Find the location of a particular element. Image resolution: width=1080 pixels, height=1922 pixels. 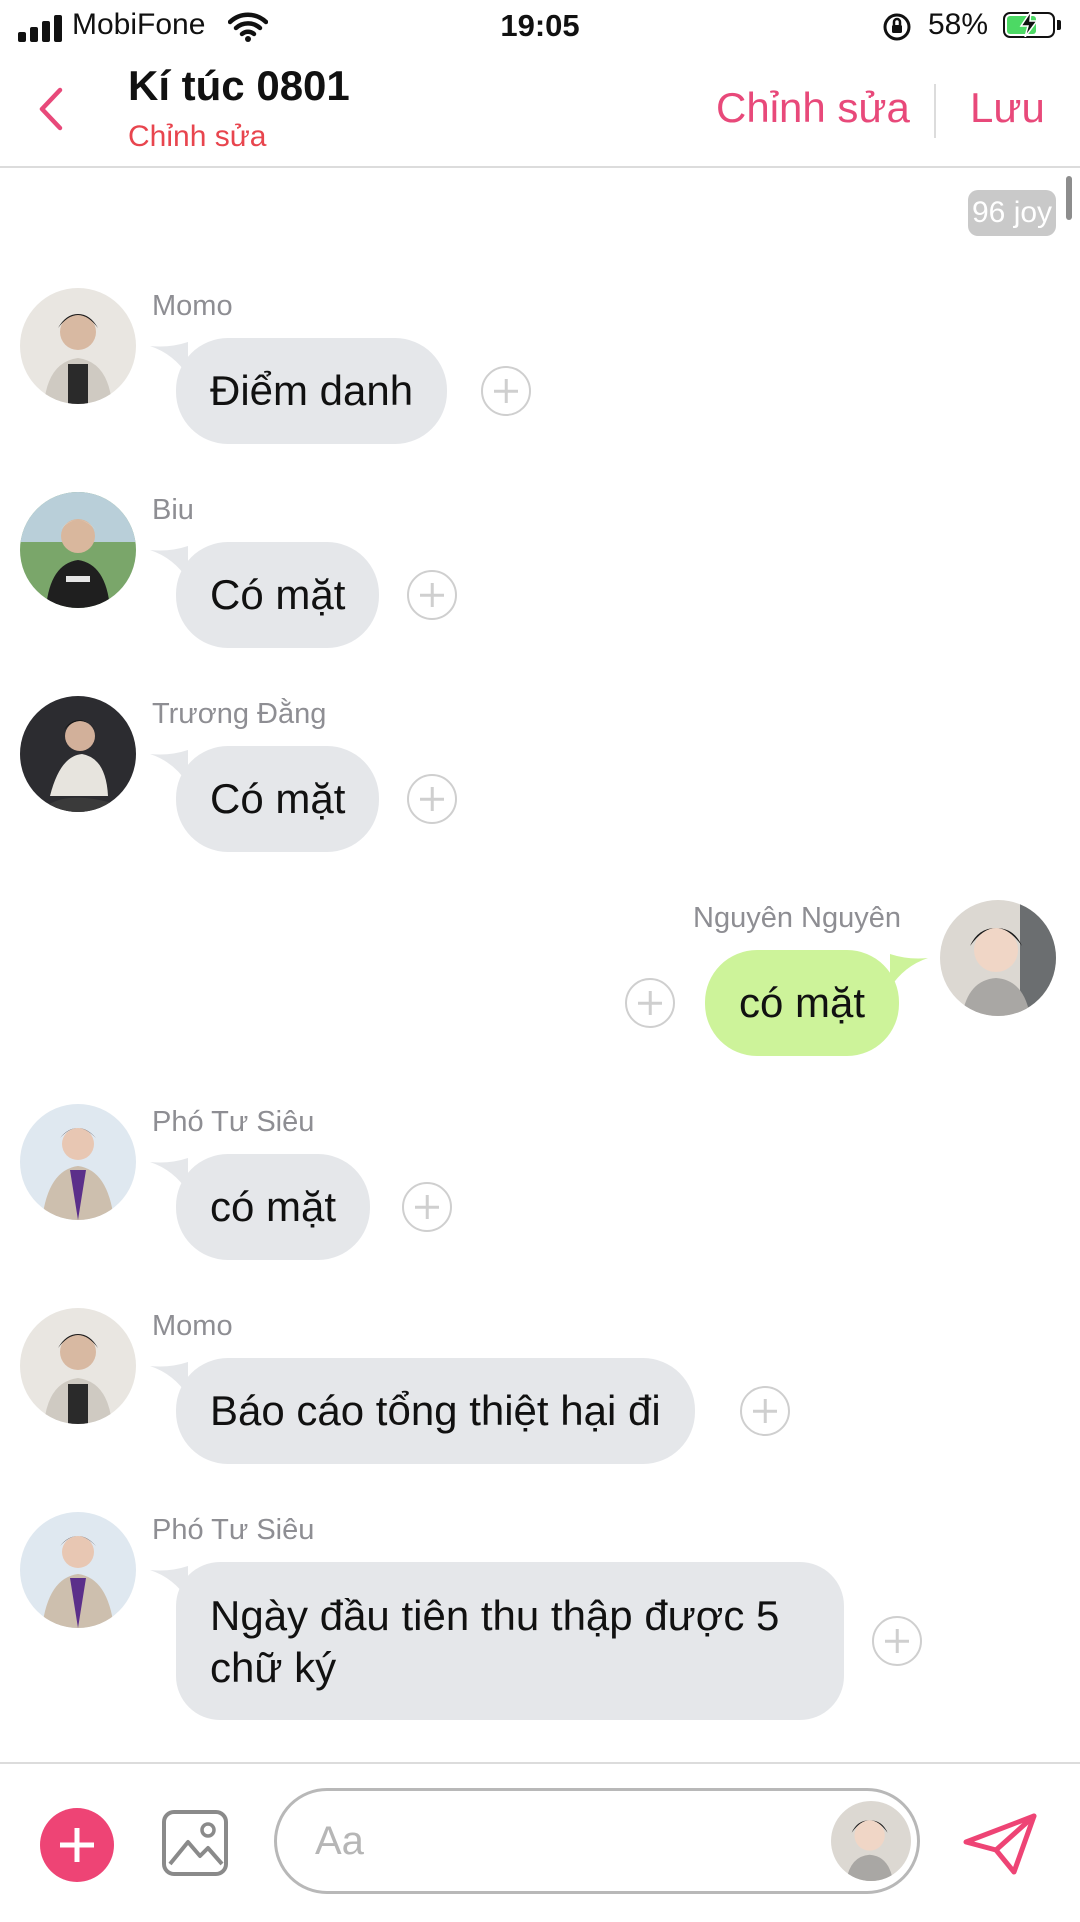

message-bubble-outgoing: có mặt is located at coordinates (802, 1003).